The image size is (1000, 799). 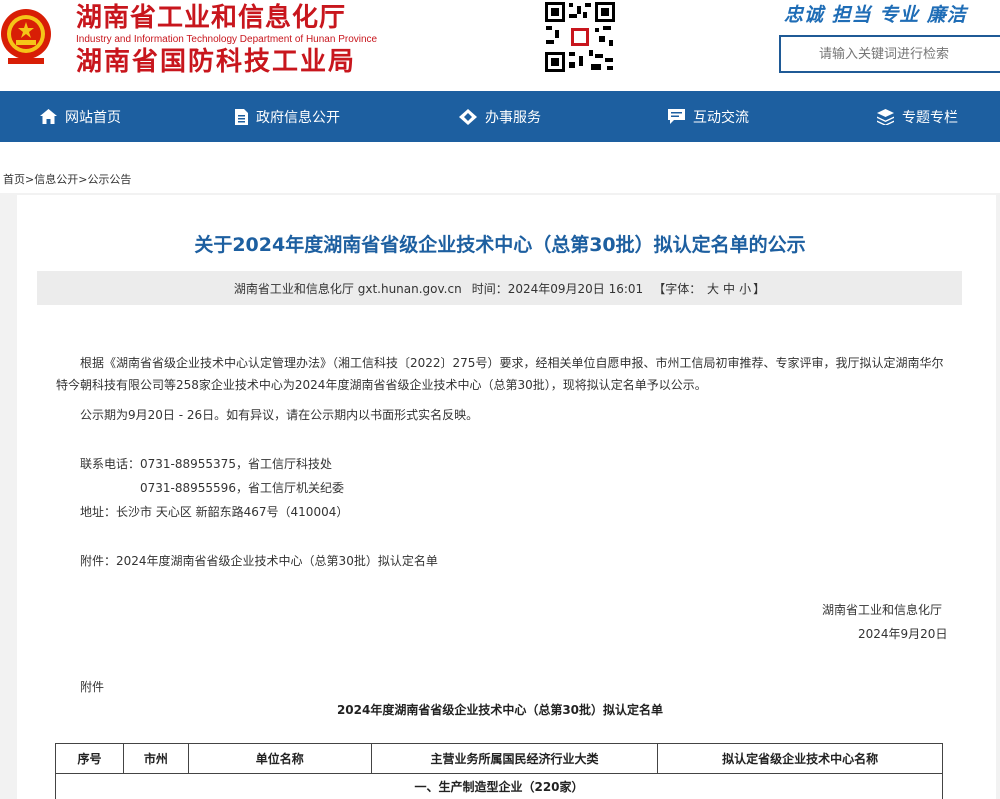 I want to click on attachment-label: 附件：, so click(x=98, y=561).